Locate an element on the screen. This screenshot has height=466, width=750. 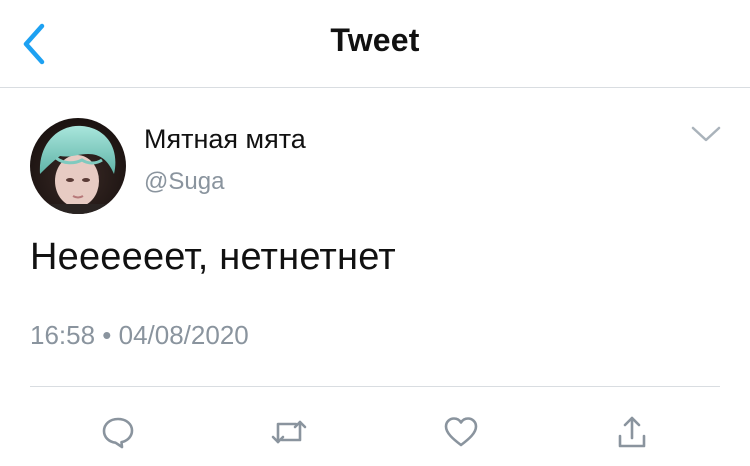
retweet-icon is located at coordinates (289, 432).